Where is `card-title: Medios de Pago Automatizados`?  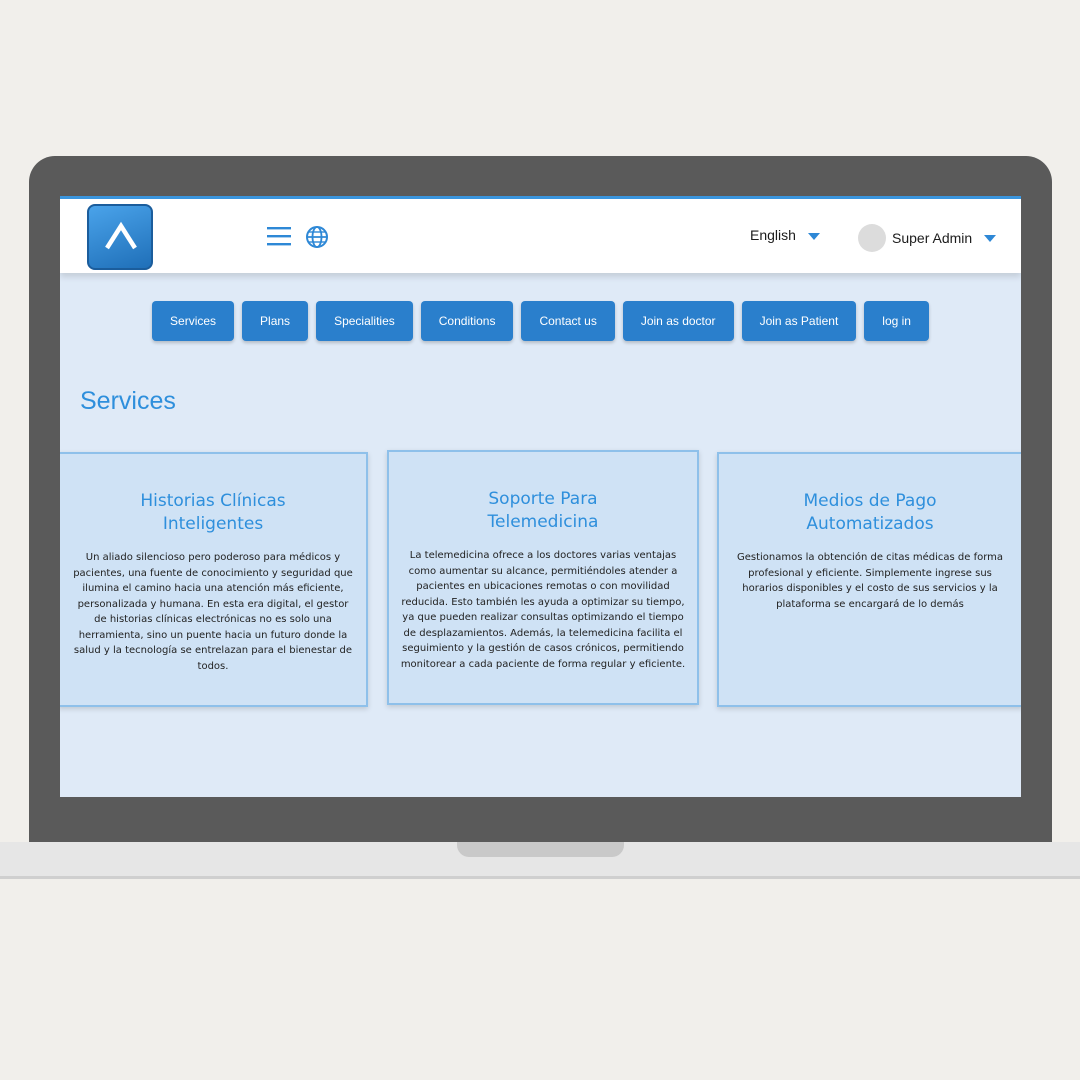
card-title: Medios de Pago Automatizados is located at coordinates (870, 512).